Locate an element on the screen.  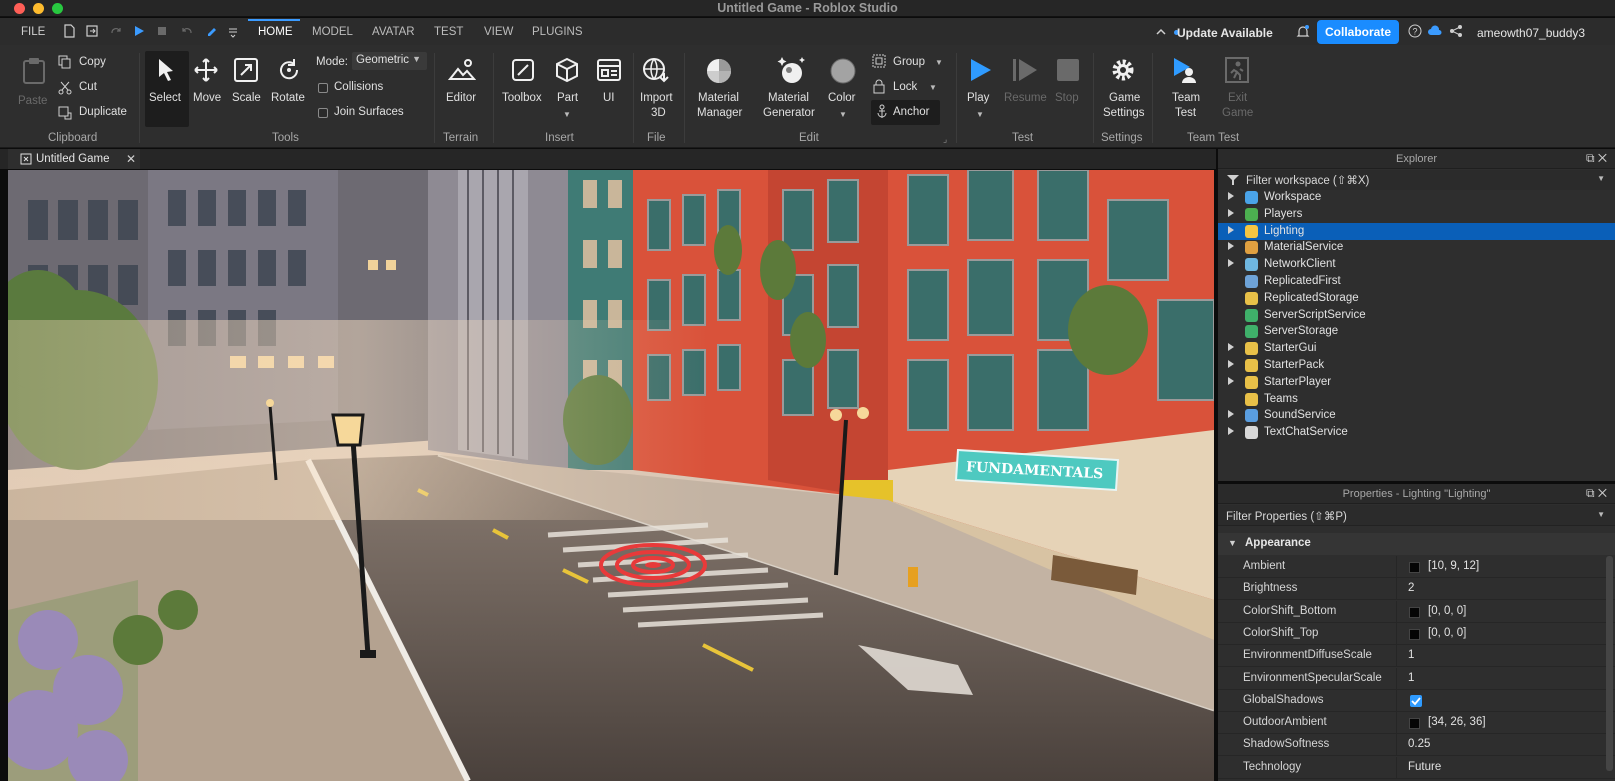
property-row-environmentdiffusescale: EnvironmentDiffuseScale 1 is located at coordinates (1416, 656).